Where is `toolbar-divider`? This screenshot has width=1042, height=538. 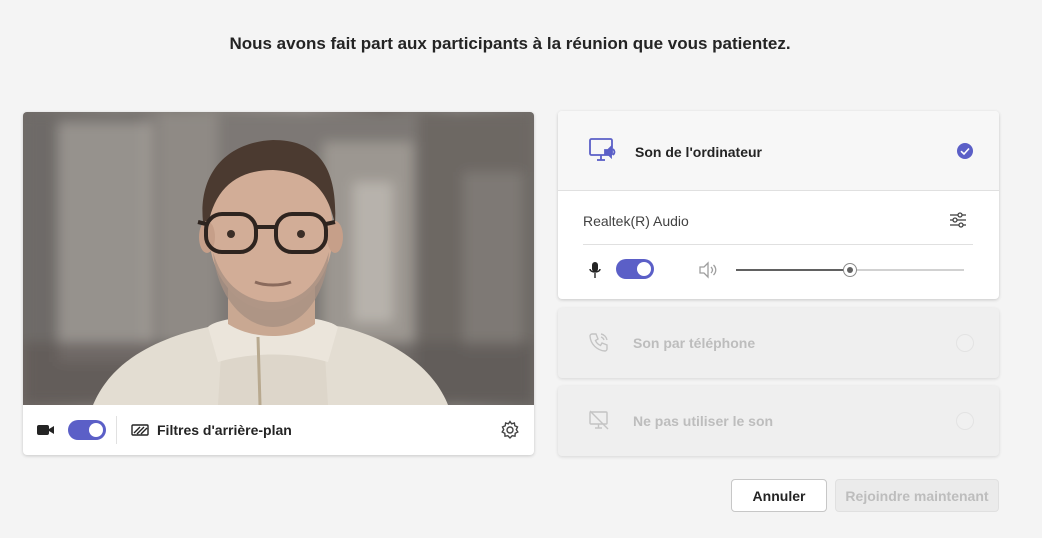 toolbar-divider is located at coordinates (116, 430).